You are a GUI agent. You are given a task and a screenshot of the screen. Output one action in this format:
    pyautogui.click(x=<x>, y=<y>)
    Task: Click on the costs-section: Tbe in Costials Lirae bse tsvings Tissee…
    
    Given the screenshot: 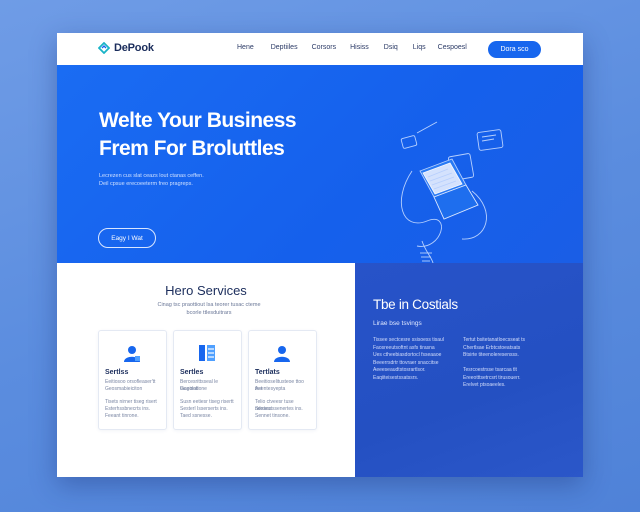 What is the action you would take?
    pyautogui.click(x=469, y=370)
    